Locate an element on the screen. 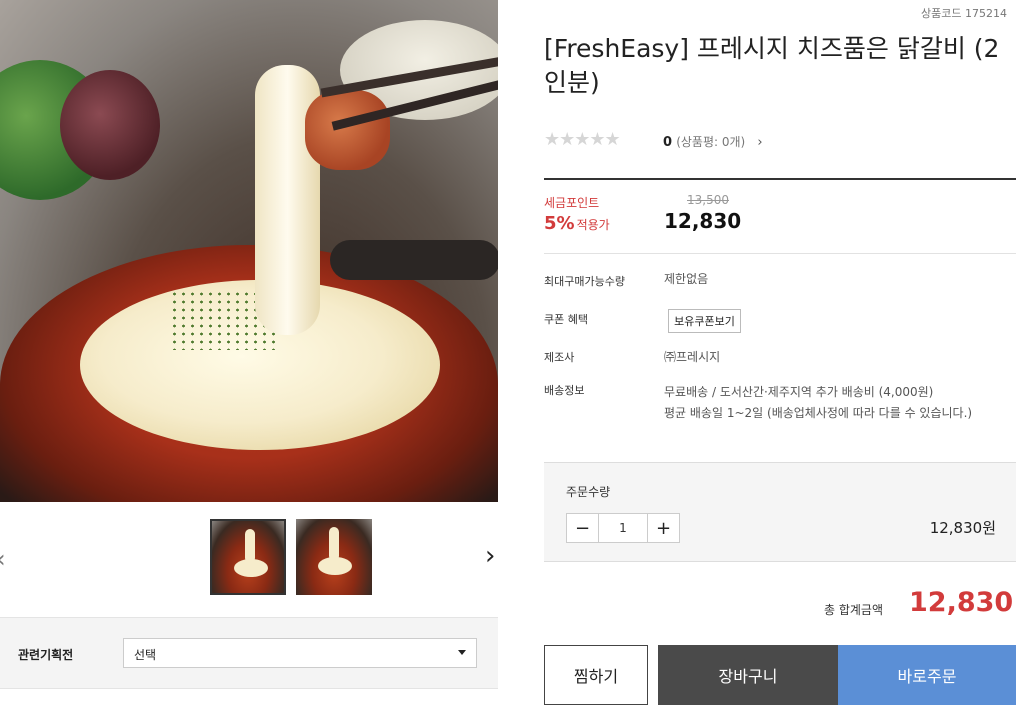  order-line-price: 12,830원 is located at coordinates (962, 528).